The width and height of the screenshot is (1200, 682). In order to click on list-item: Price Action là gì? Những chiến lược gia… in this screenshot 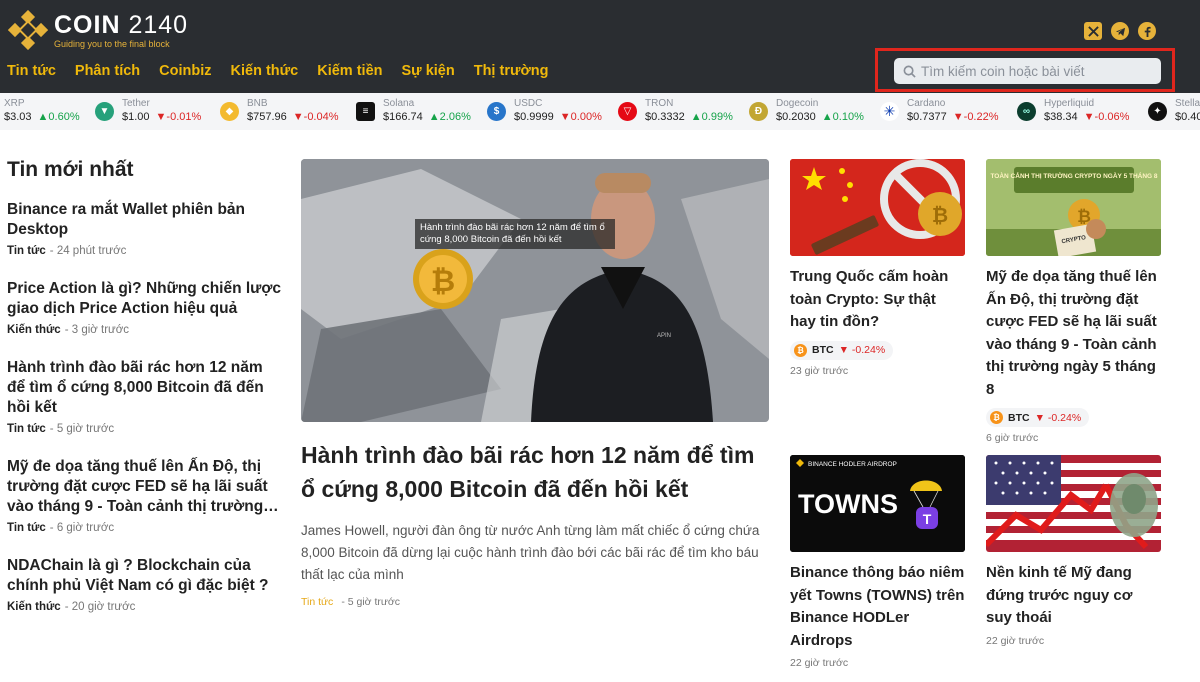, I will do `click(144, 307)`.